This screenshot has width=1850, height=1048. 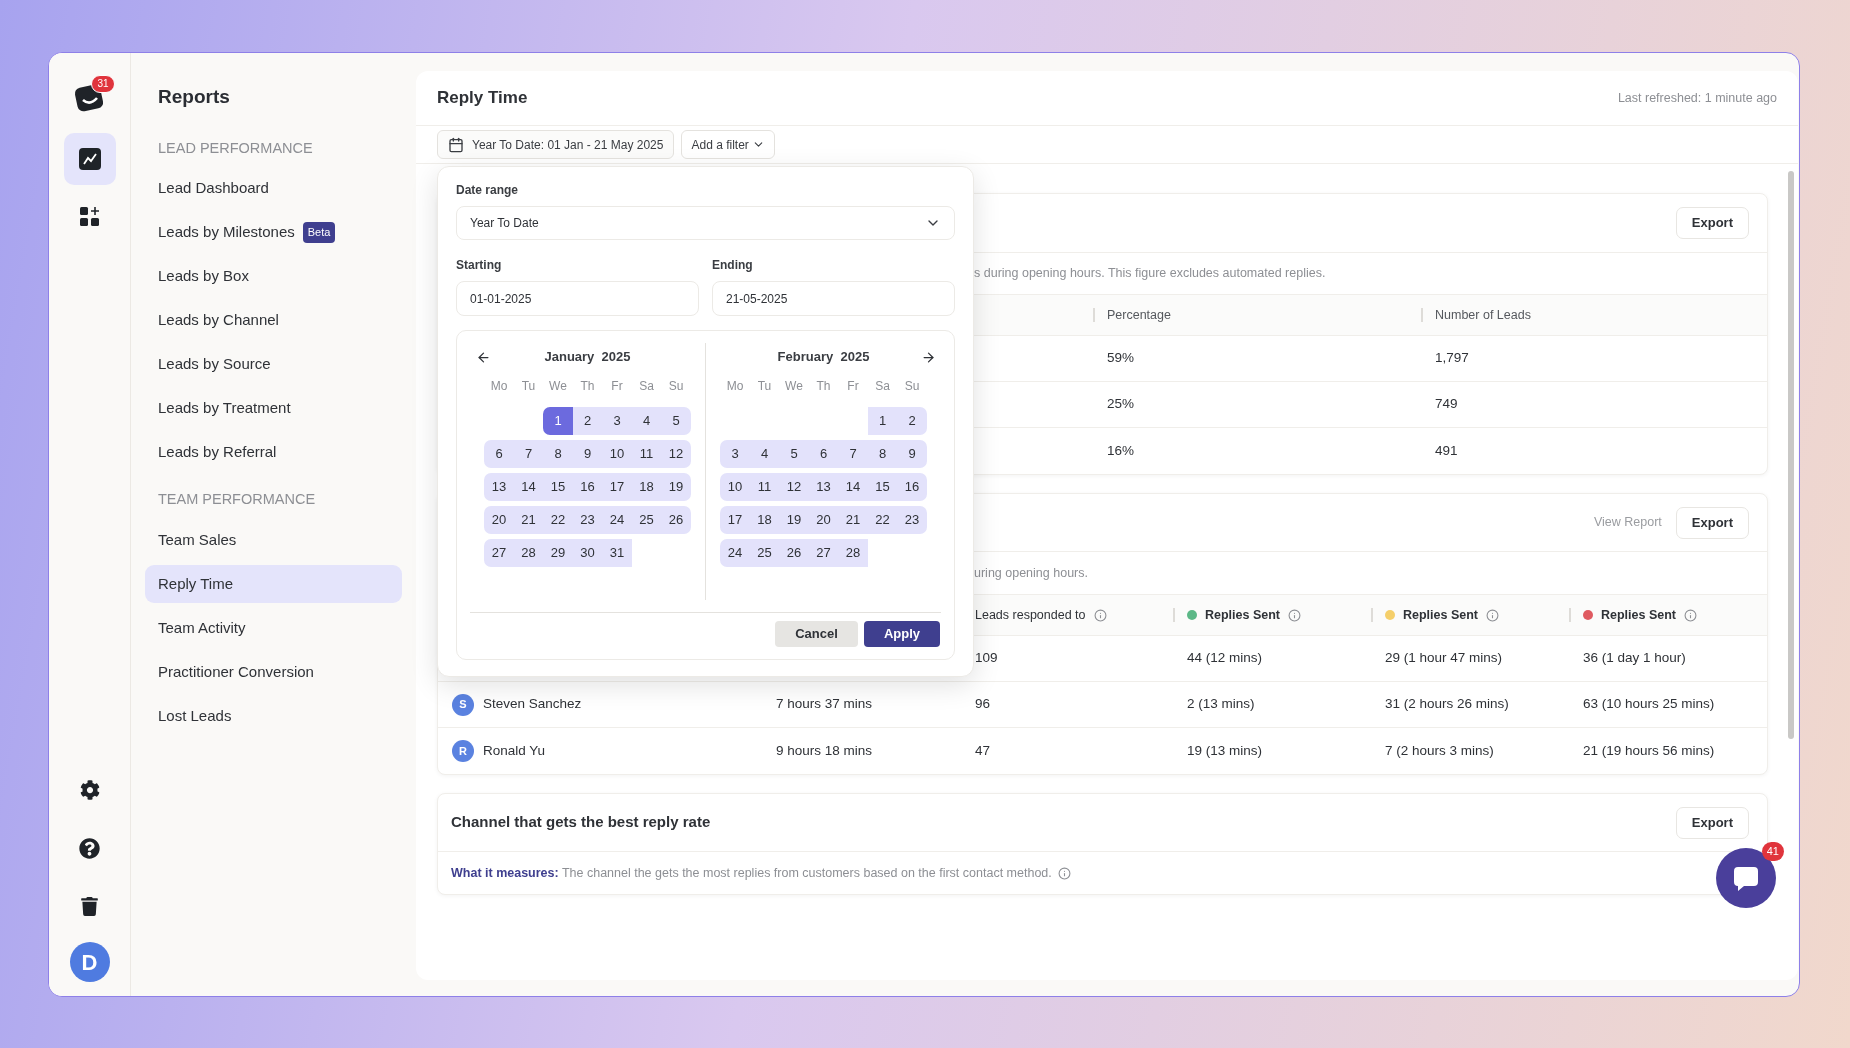 What do you see at coordinates (202, 627) in the screenshot?
I see `sidebar-item-label: Team Activity` at bounding box center [202, 627].